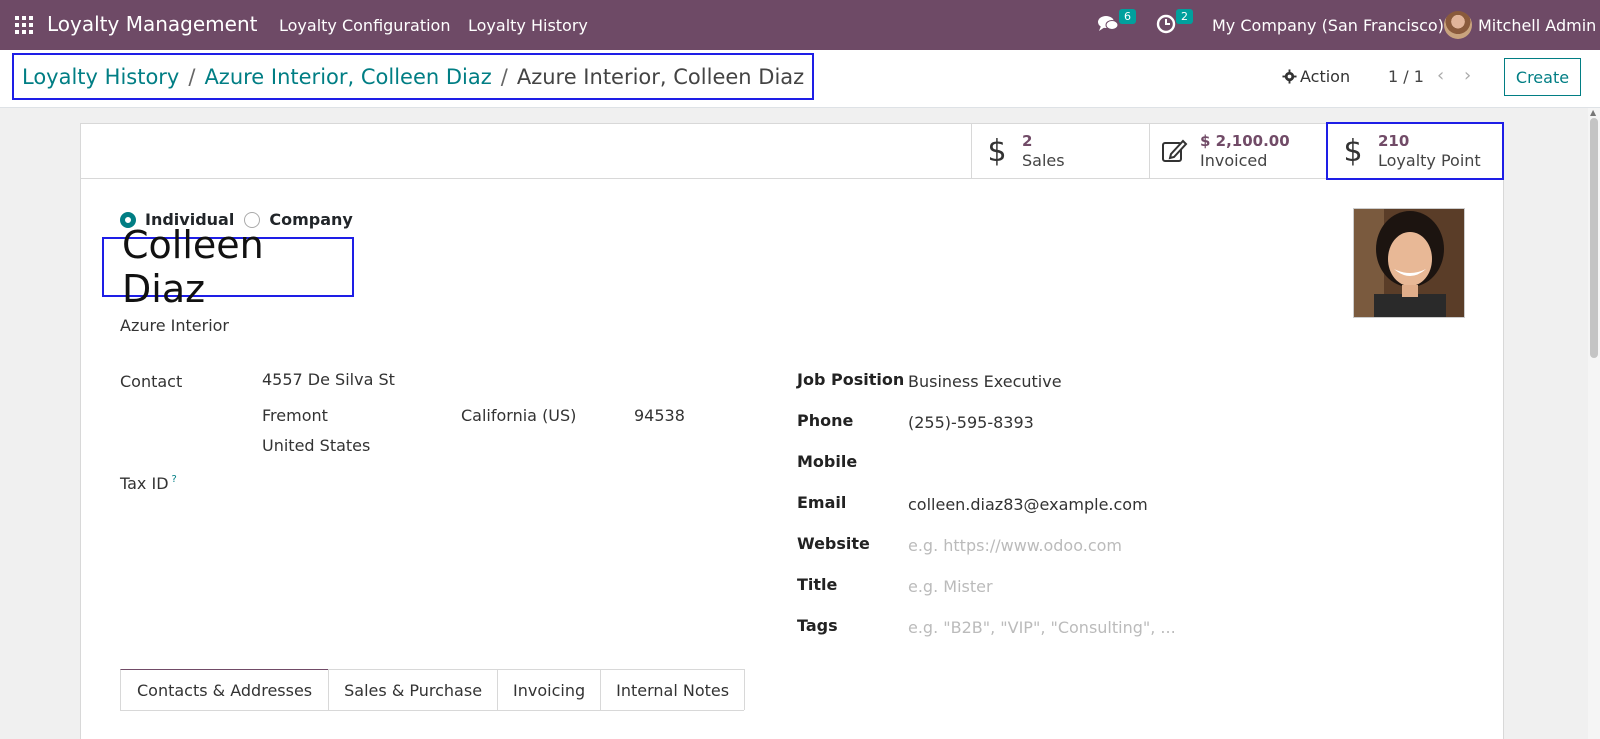  What do you see at coordinates (817, 584) in the screenshot?
I see `title-label: Title` at bounding box center [817, 584].